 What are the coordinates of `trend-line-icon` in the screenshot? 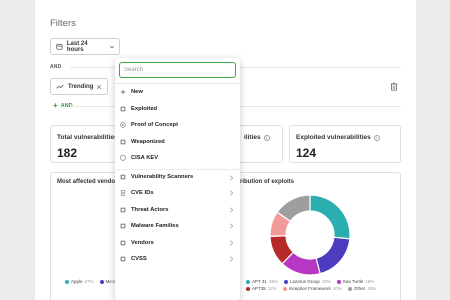 It's located at (60, 86).